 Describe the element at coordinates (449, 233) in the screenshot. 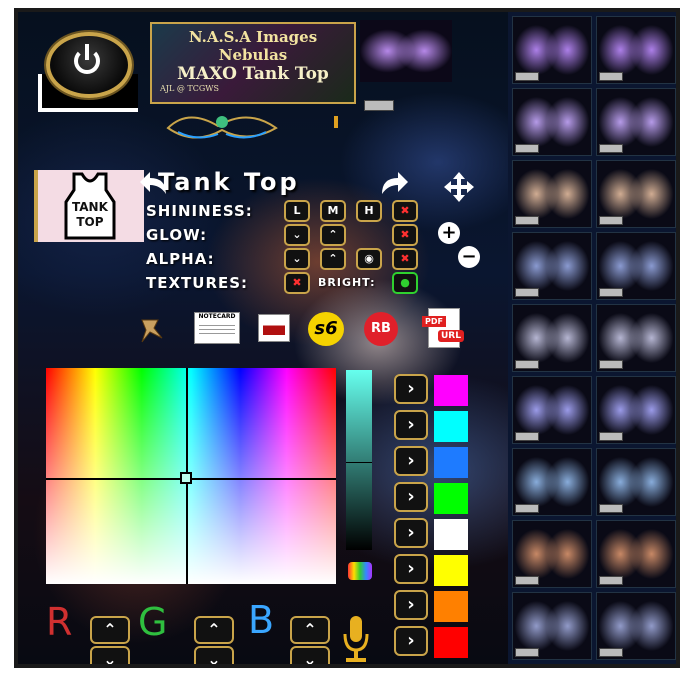

I see `plus-button: +` at that location.